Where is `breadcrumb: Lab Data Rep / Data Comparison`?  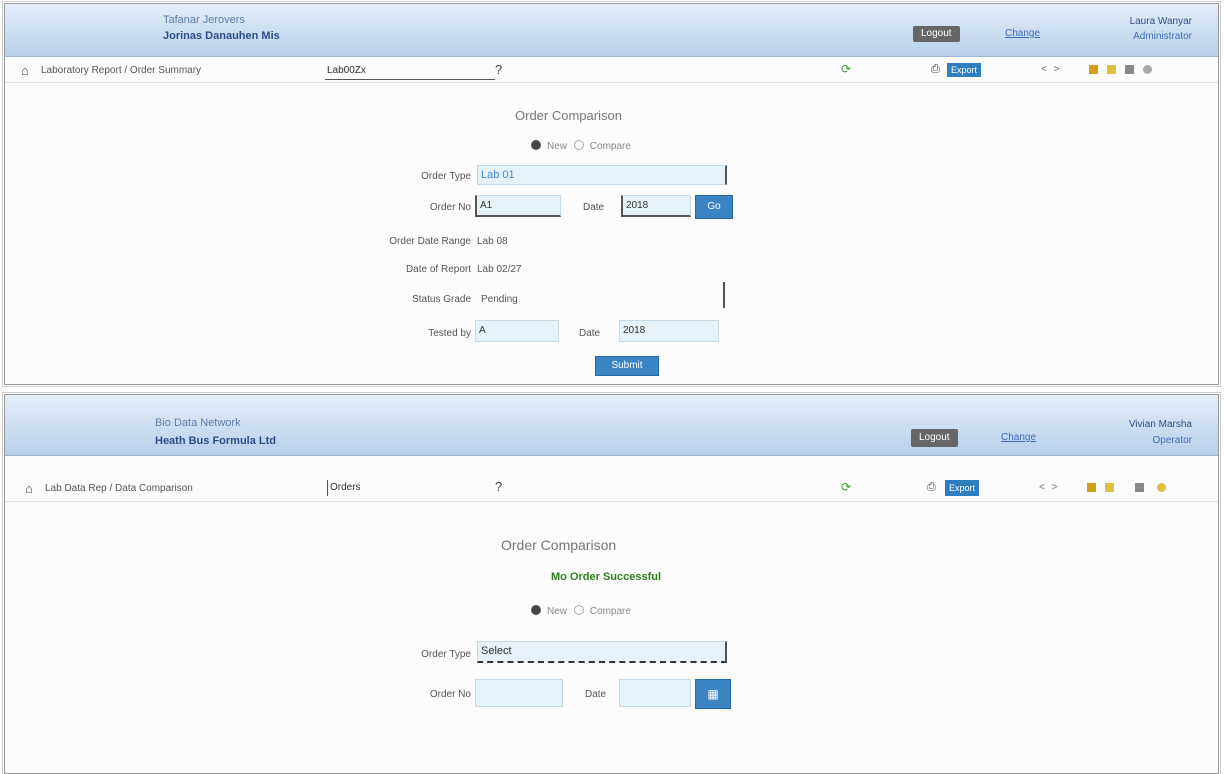 breadcrumb: Lab Data Rep / Data Comparison is located at coordinates (119, 488).